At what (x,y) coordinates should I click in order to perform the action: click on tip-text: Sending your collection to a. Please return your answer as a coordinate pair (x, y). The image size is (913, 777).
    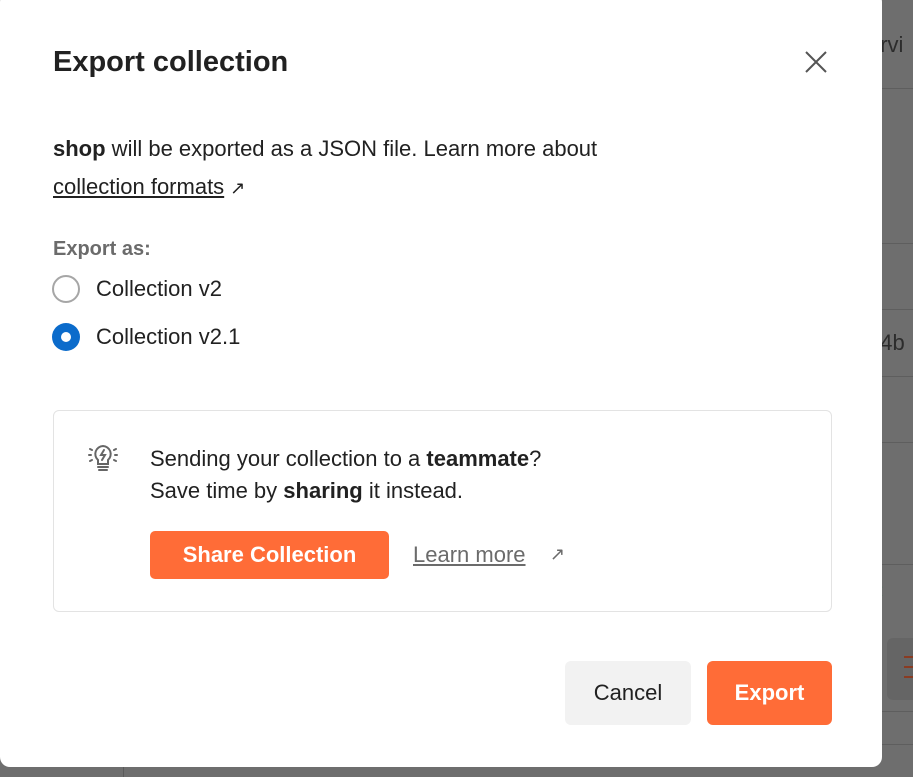
    Looking at the image, I should click on (288, 458).